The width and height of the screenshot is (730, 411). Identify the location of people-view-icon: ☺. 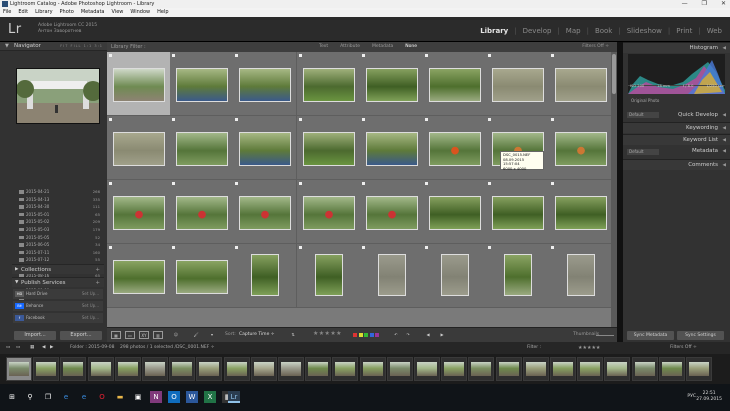
(176, 335).